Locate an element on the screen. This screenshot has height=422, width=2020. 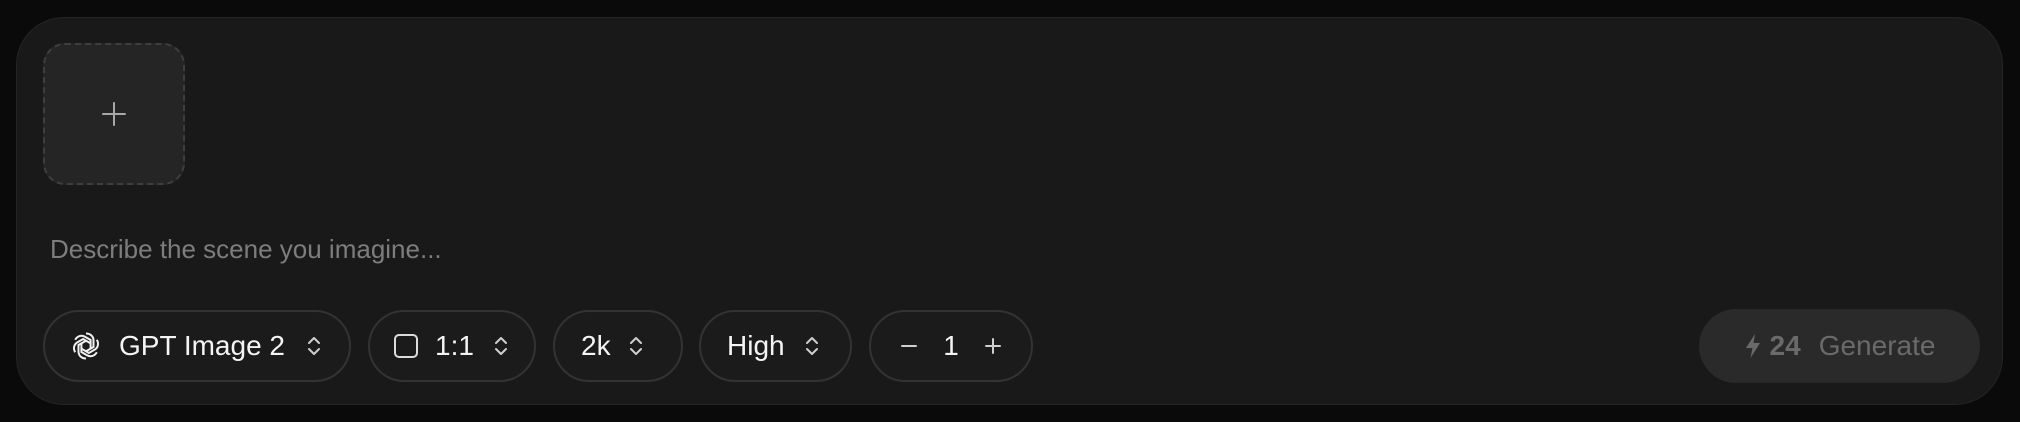
image-count-value: 1 is located at coordinates (951, 345).